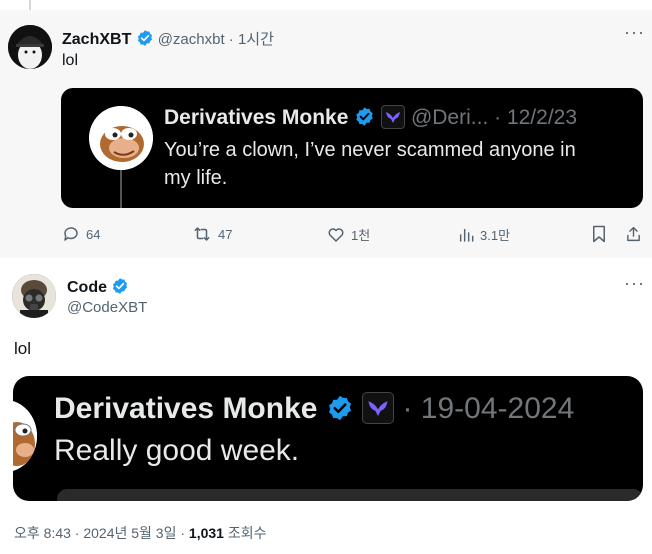 This screenshot has height=554, width=652. Describe the element at coordinates (196, 178) in the screenshot. I see `quote-text-line: my life.` at that location.